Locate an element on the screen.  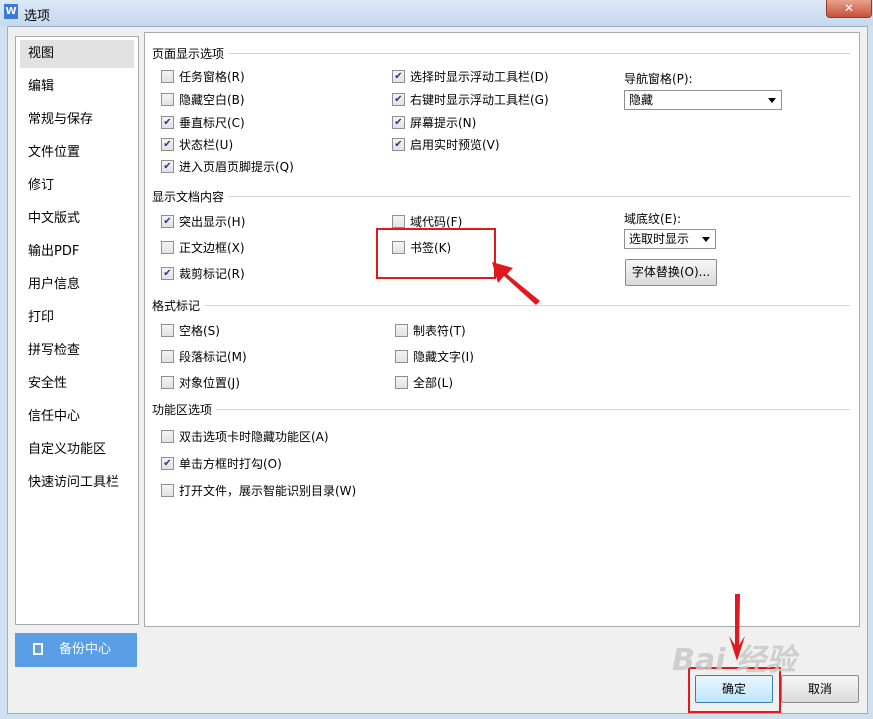
baidu-watermark: Bai 经验 is located at coordinates (734, 660).